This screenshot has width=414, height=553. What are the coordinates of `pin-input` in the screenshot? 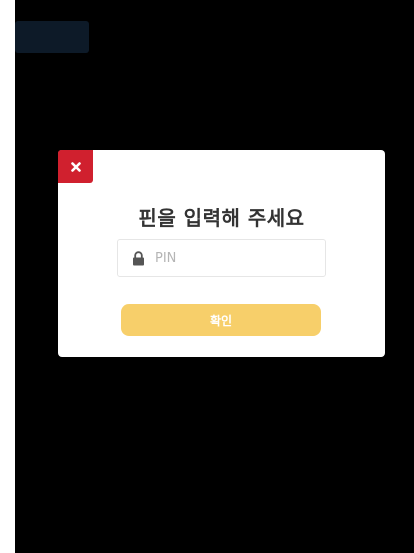 It's located at (235, 258).